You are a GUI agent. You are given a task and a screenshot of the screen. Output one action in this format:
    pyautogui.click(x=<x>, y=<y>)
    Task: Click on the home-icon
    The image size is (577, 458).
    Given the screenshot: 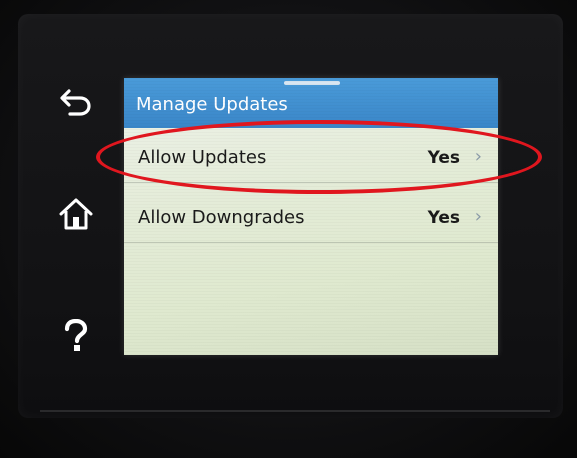 What is the action you would take?
    pyautogui.click(x=76, y=214)
    